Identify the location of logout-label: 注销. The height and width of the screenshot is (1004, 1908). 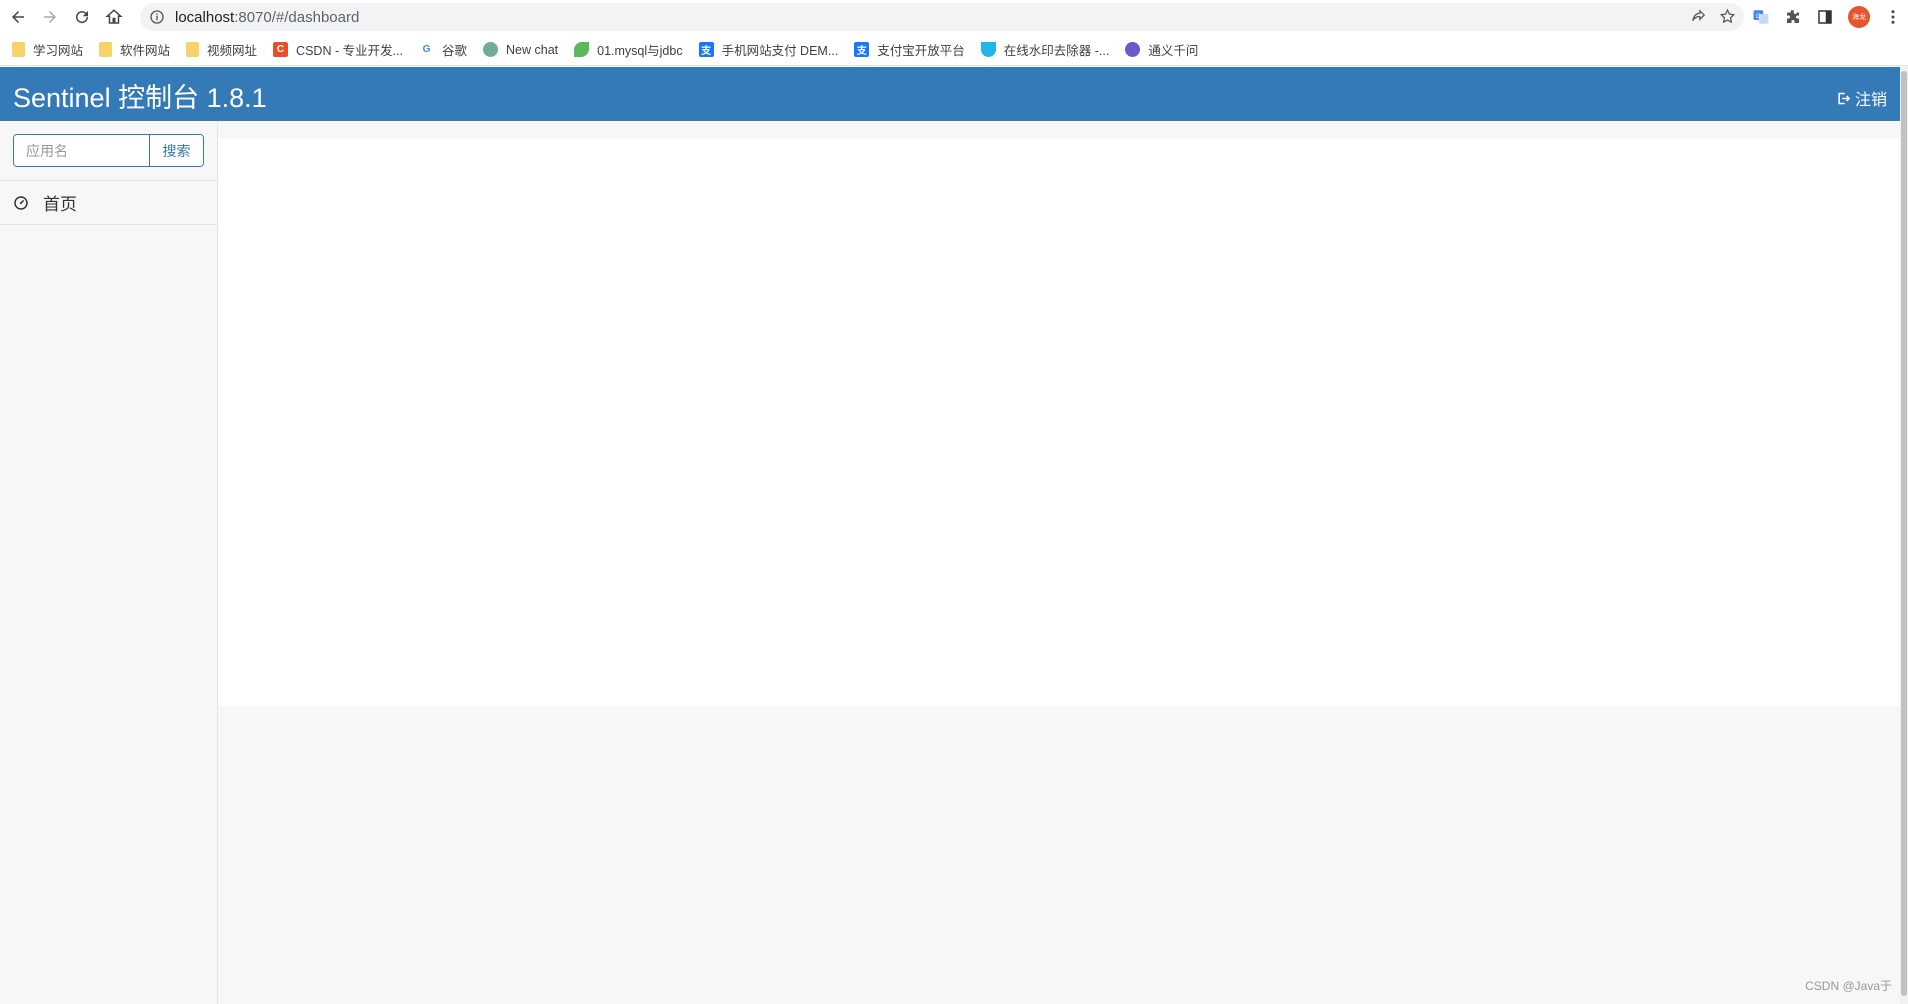
(1870, 100).